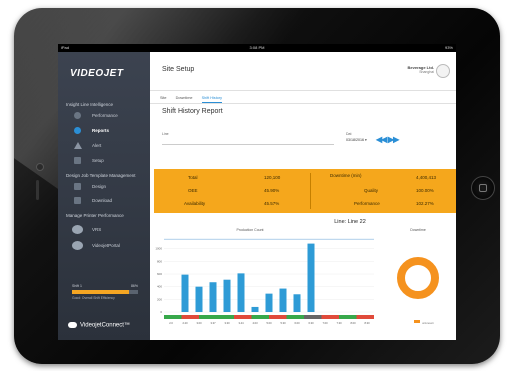 This screenshot has width=512, height=371. What do you see at coordinates (367, 203) in the screenshot?
I see `kpi-performance-label: Performance` at bounding box center [367, 203].